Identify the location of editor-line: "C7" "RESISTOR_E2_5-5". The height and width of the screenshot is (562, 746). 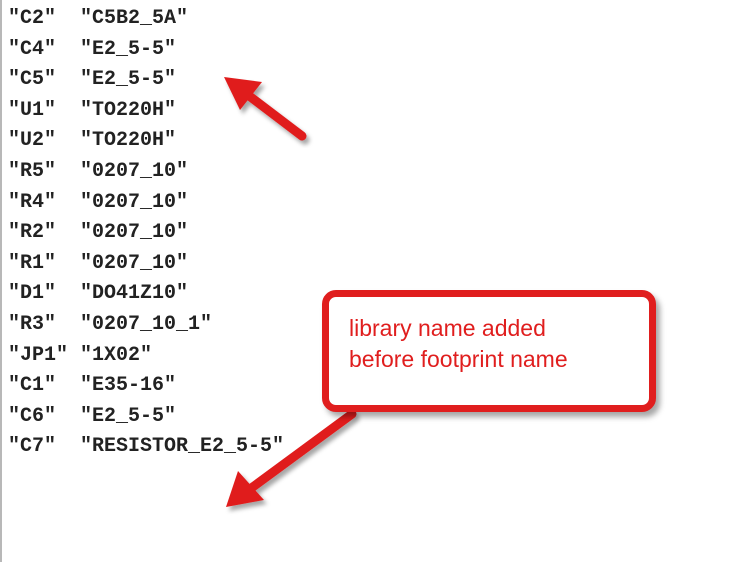
(146, 447).